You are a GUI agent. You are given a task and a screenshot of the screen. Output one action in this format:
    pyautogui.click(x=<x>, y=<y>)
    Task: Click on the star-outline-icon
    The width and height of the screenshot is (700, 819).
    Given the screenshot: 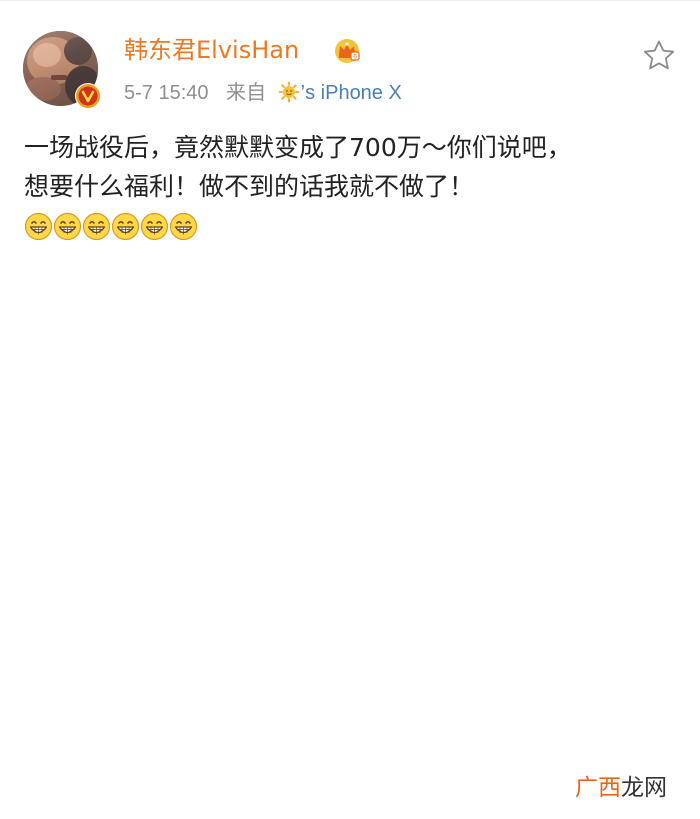 What is the action you would take?
    pyautogui.click(x=659, y=55)
    